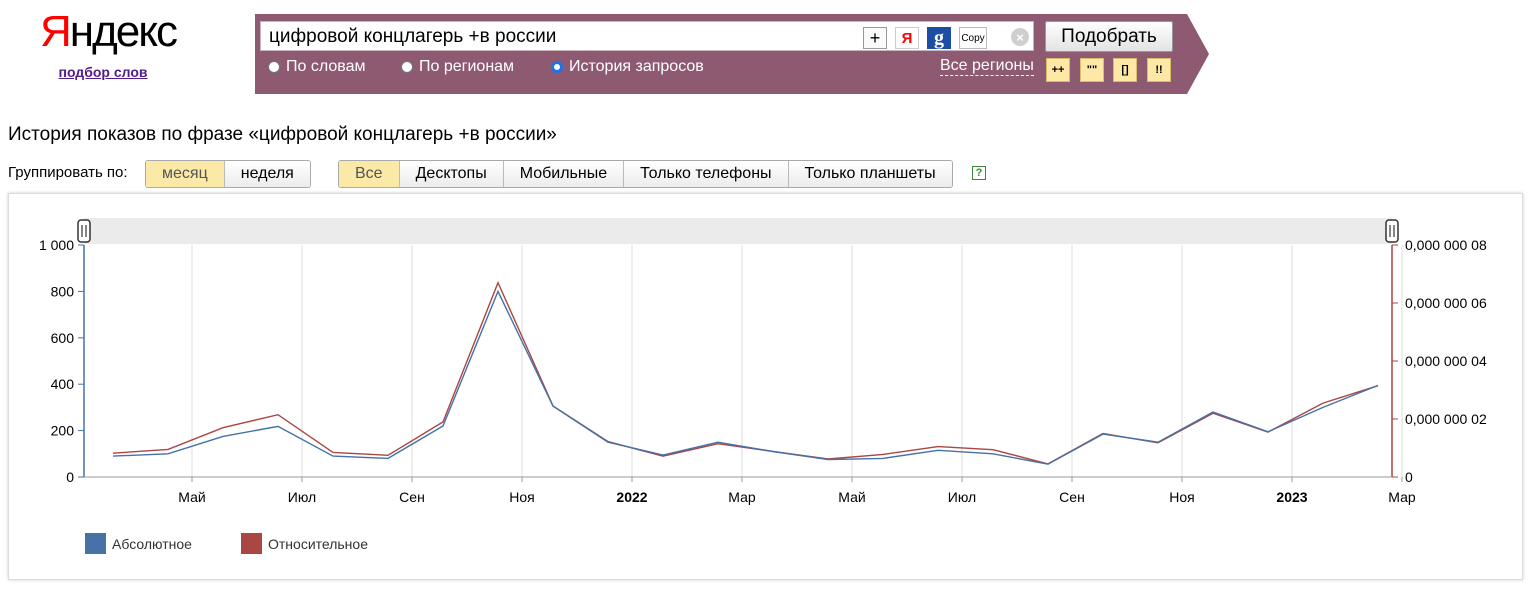  Describe the element at coordinates (63, 338) in the screenshot. I see `y-left-tick-label: 600` at that location.